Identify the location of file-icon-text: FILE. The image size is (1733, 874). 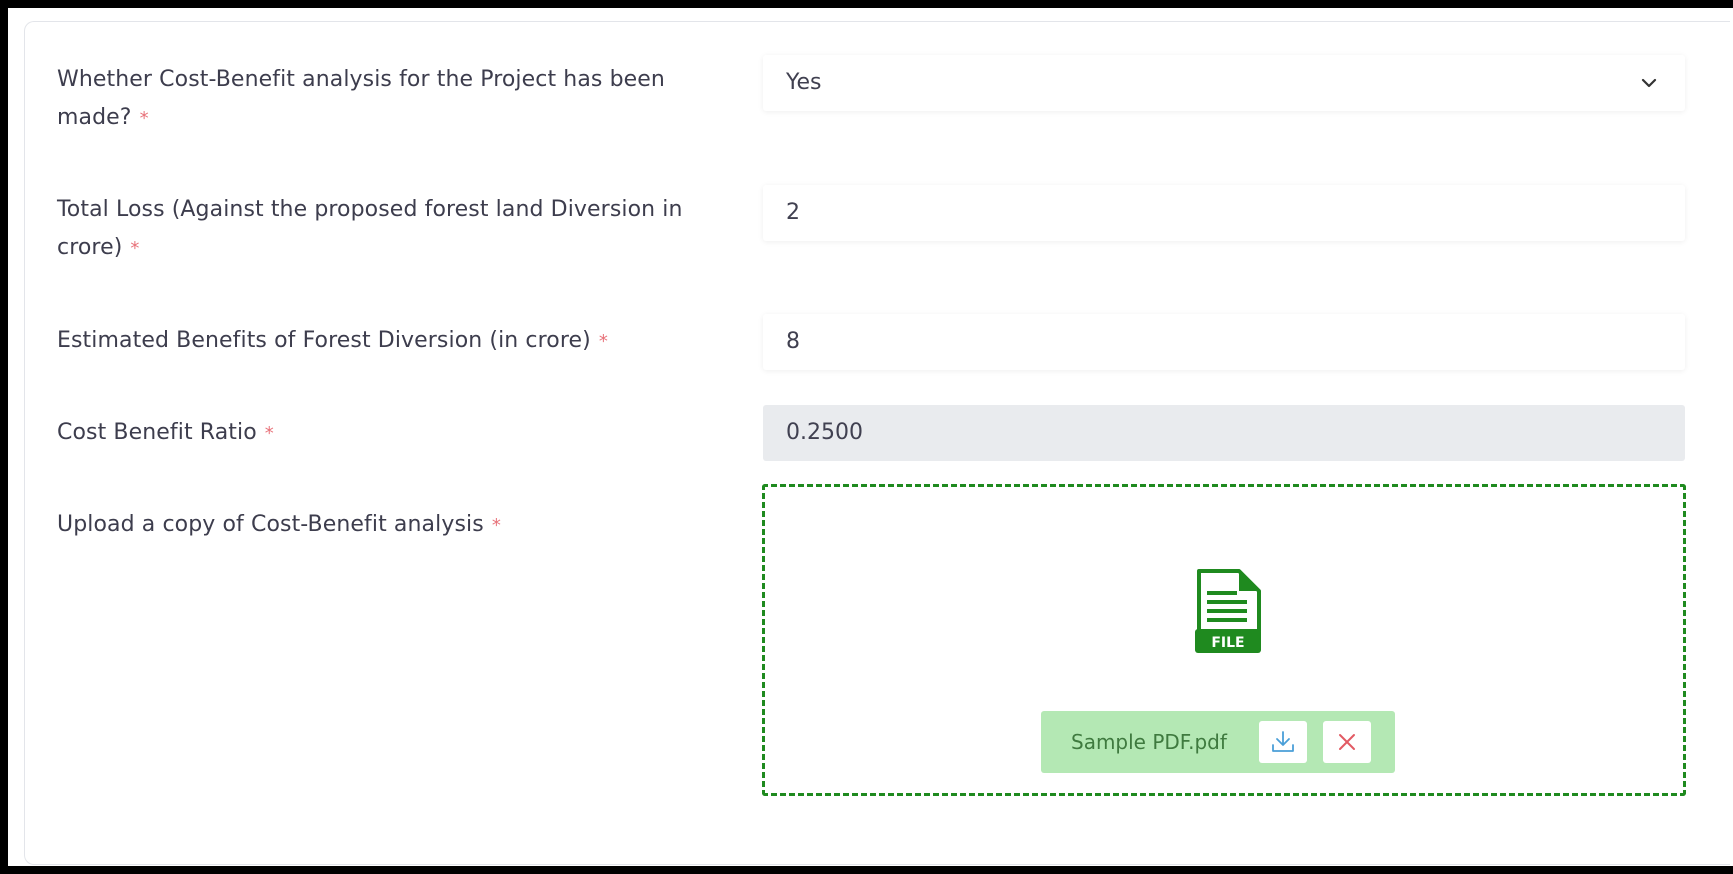
(1227, 643).